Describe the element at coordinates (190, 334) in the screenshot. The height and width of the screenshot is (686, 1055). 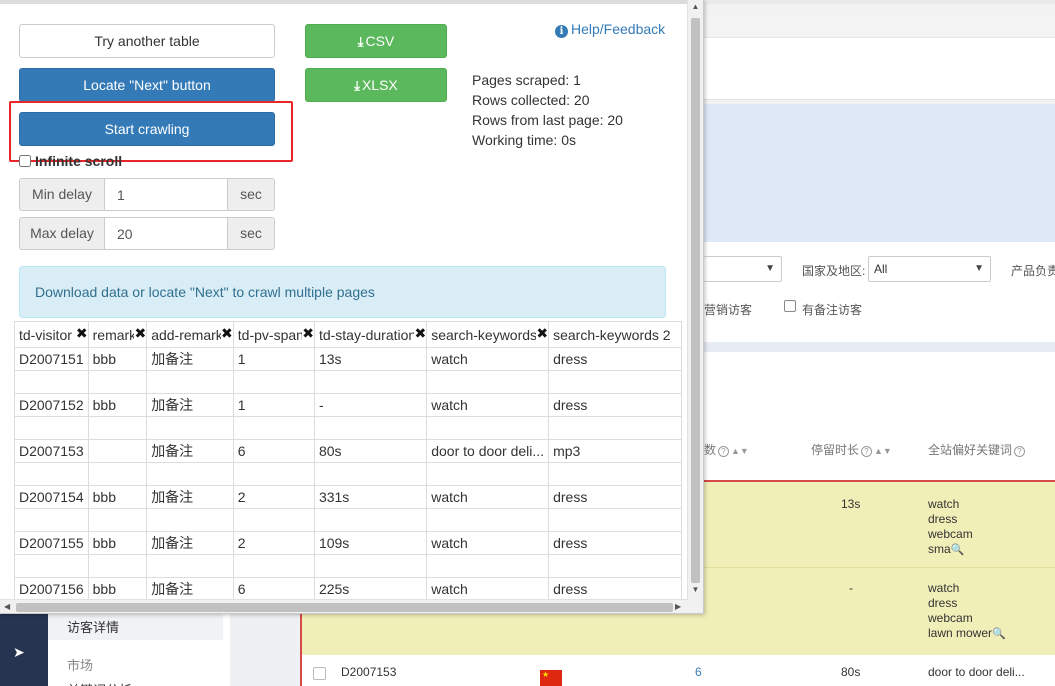
I see `column-header: add-remark ✖` at that location.